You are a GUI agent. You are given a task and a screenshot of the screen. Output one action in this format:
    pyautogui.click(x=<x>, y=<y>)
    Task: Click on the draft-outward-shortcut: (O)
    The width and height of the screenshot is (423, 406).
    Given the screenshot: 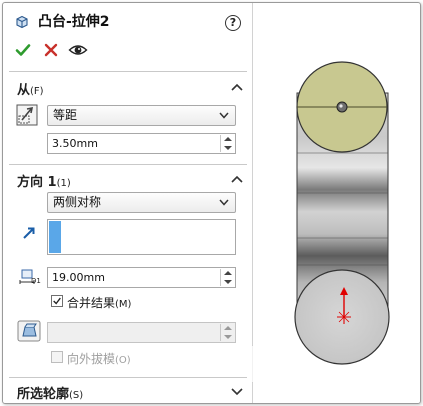 What is the action you would take?
    pyautogui.click(x=123, y=360)
    